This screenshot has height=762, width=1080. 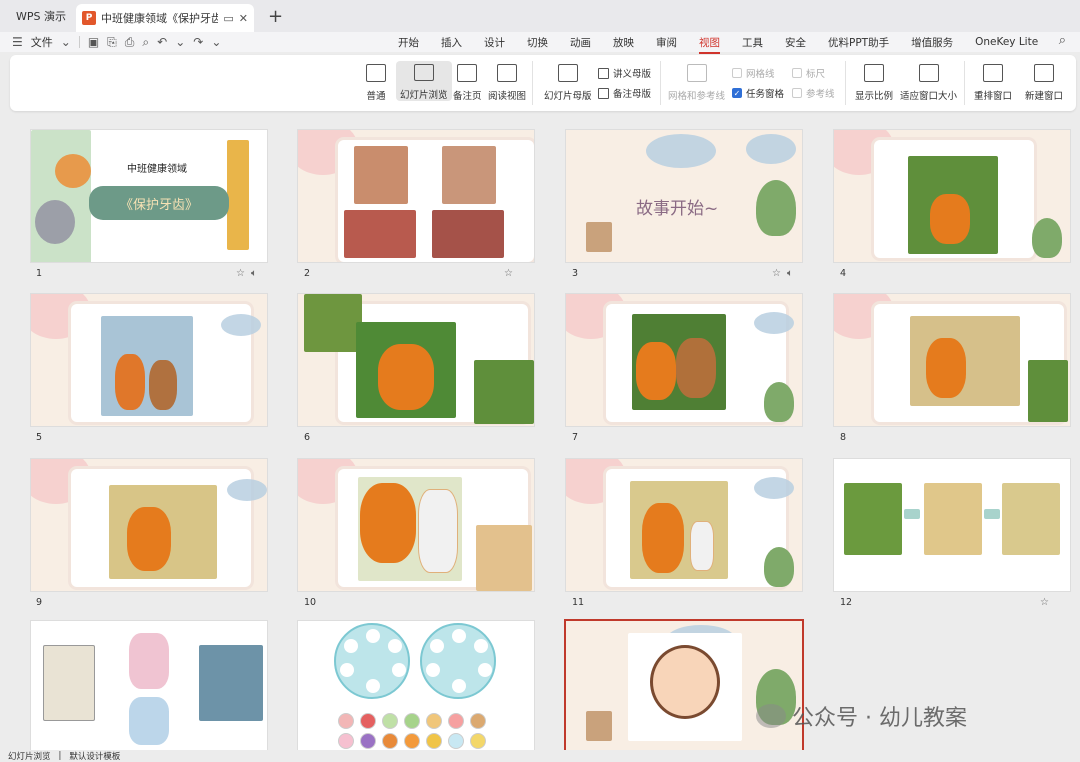 What do you see at coordinates (623, 42) in the screenshot?
I see `tab-slideshow: 放映` at bounding box center [623, 42].